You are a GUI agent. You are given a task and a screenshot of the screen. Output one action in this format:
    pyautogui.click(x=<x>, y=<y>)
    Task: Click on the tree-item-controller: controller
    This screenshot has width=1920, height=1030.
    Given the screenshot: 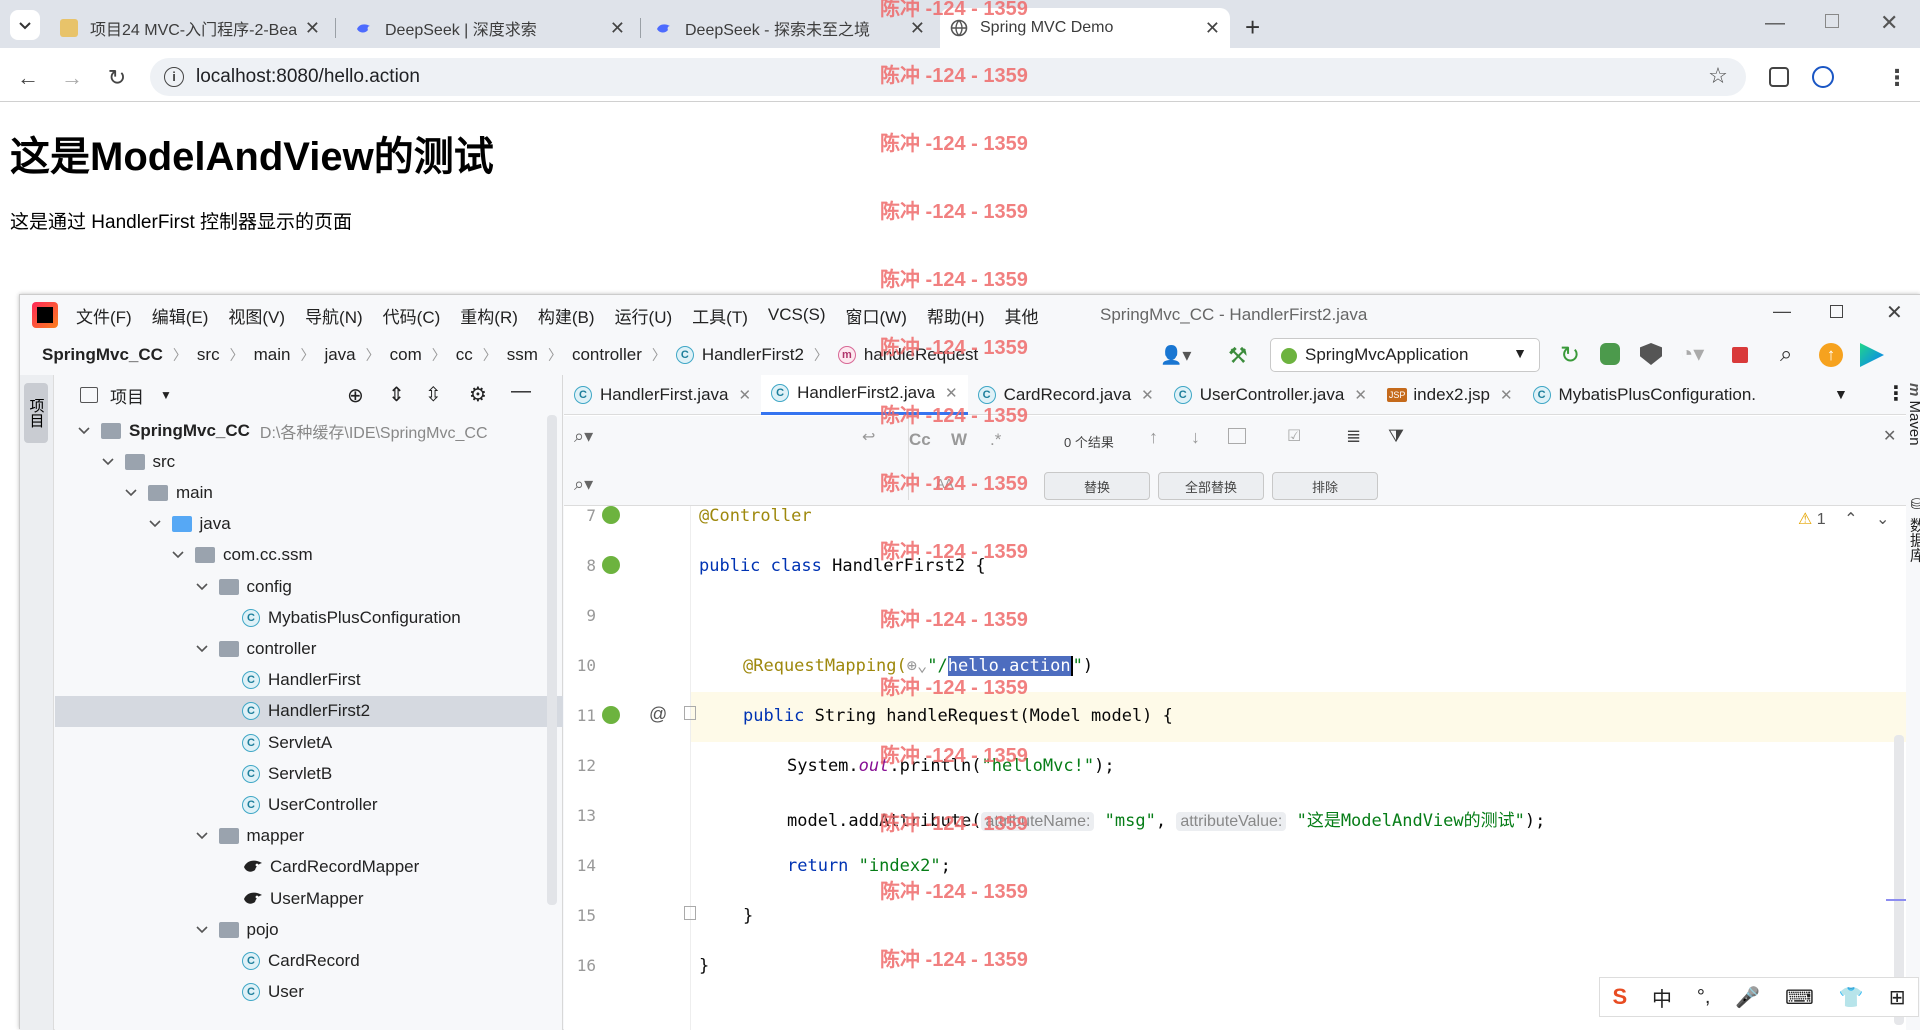 What is the action you would take?
    pyautogui.click(x=309, y=648)
    